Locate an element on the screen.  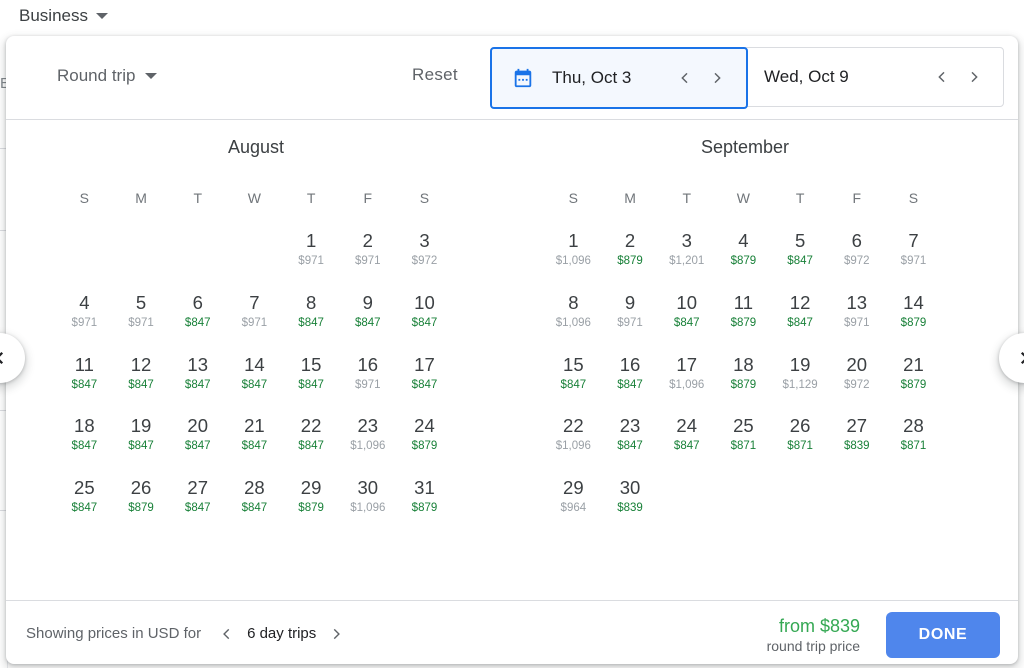
calendar-day: 20 $847 is located at coordinates (197, 436).